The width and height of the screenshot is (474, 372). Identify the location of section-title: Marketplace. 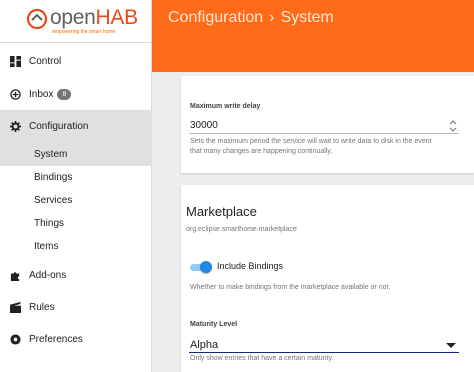
(221, 211).